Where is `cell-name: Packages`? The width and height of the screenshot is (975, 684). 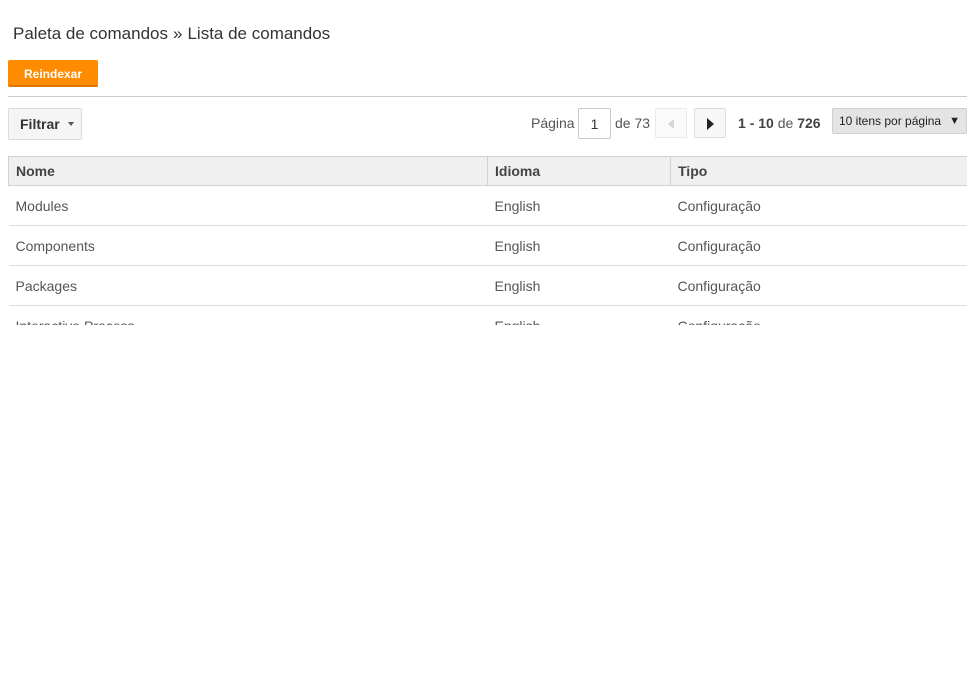 cell-name: Packages is located at coordinates (248, 285).